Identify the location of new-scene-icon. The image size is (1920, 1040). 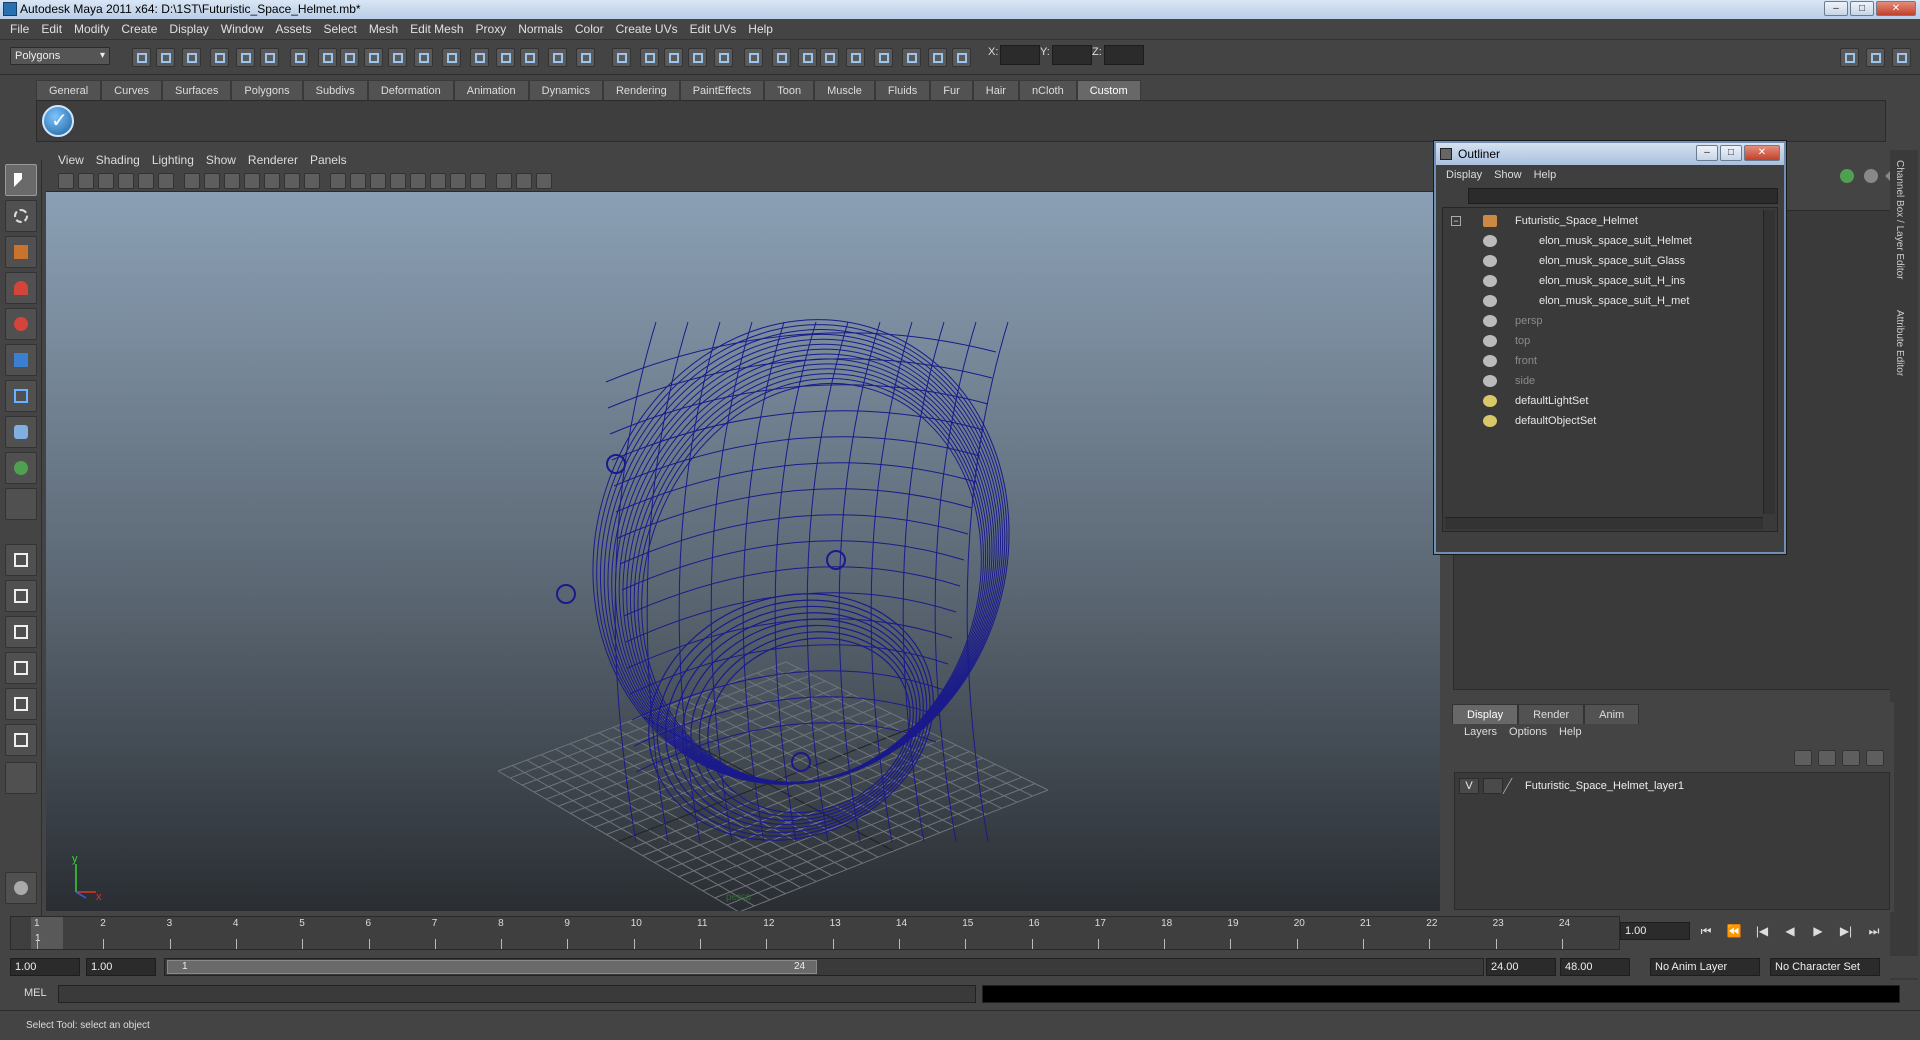
(141, 57).